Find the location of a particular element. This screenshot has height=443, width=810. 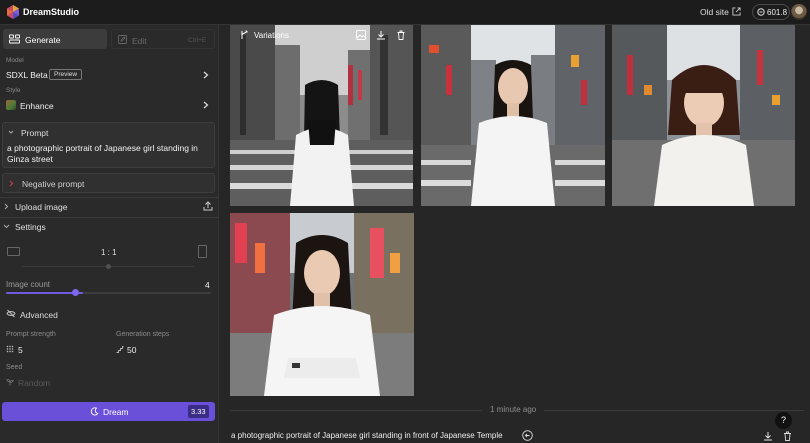

dream-button-label: Dream is located at coordinates (116, 412).